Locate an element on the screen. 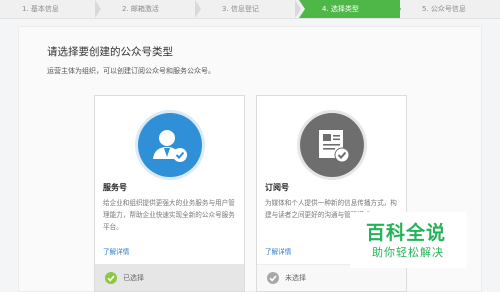 The width and height of the screenshot is (500, 292). subscription-account-icon is located at coordinates (331, 145).